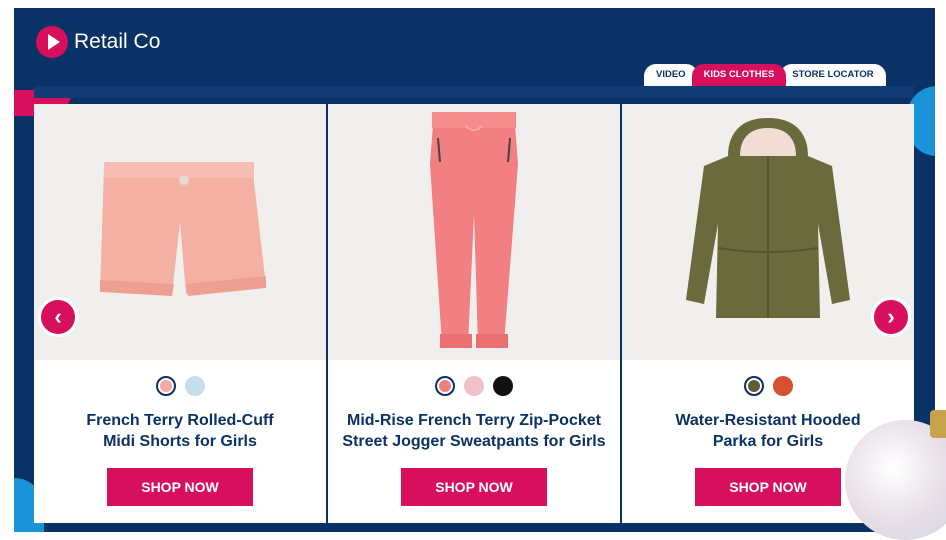 This screenshot has height=540, width=946. Describe the element at coordinates (671, 75) in the screenshot. I see `tab-video: VIDEO` at that location.